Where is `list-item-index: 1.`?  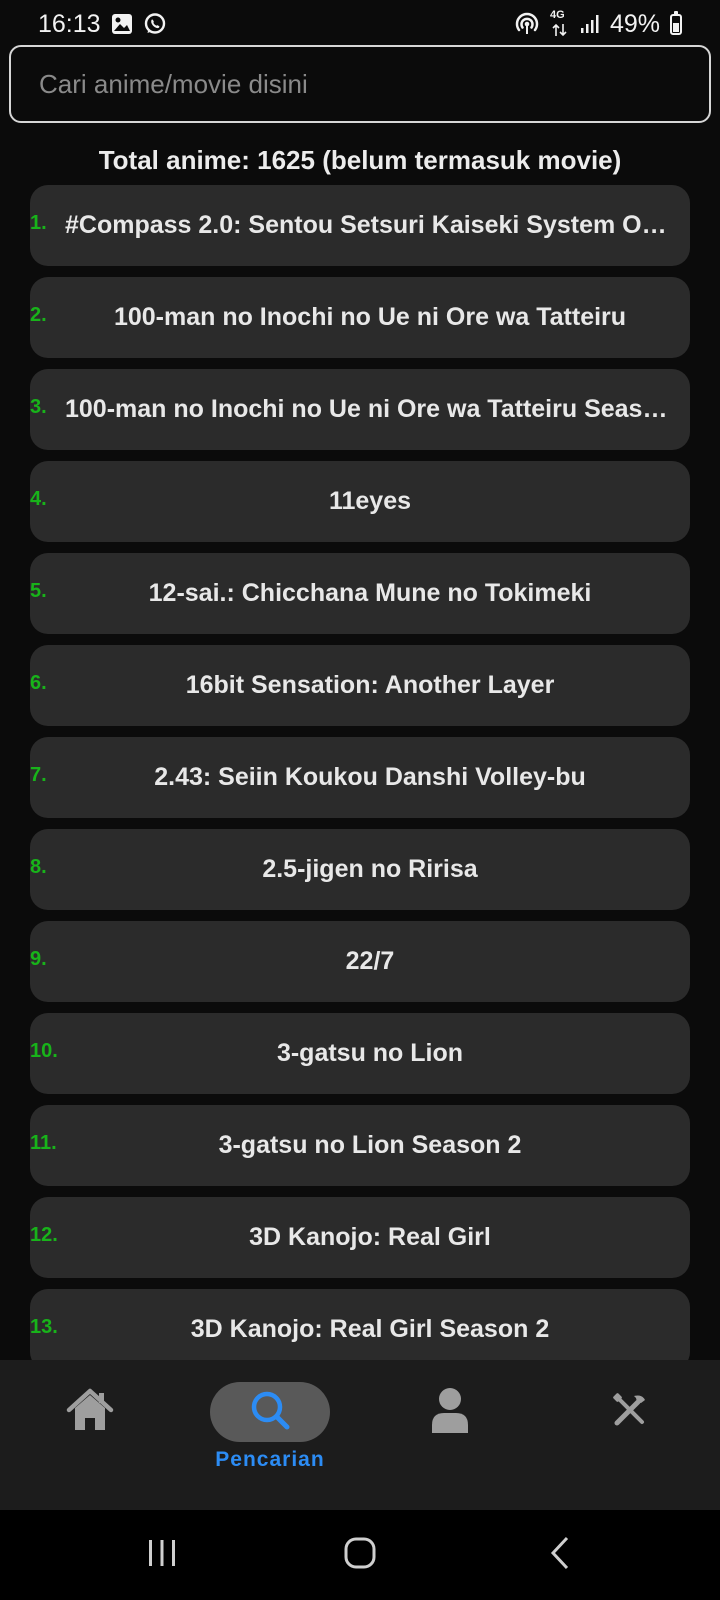
list-item-index: 1. is located at coordinates (38, 223).